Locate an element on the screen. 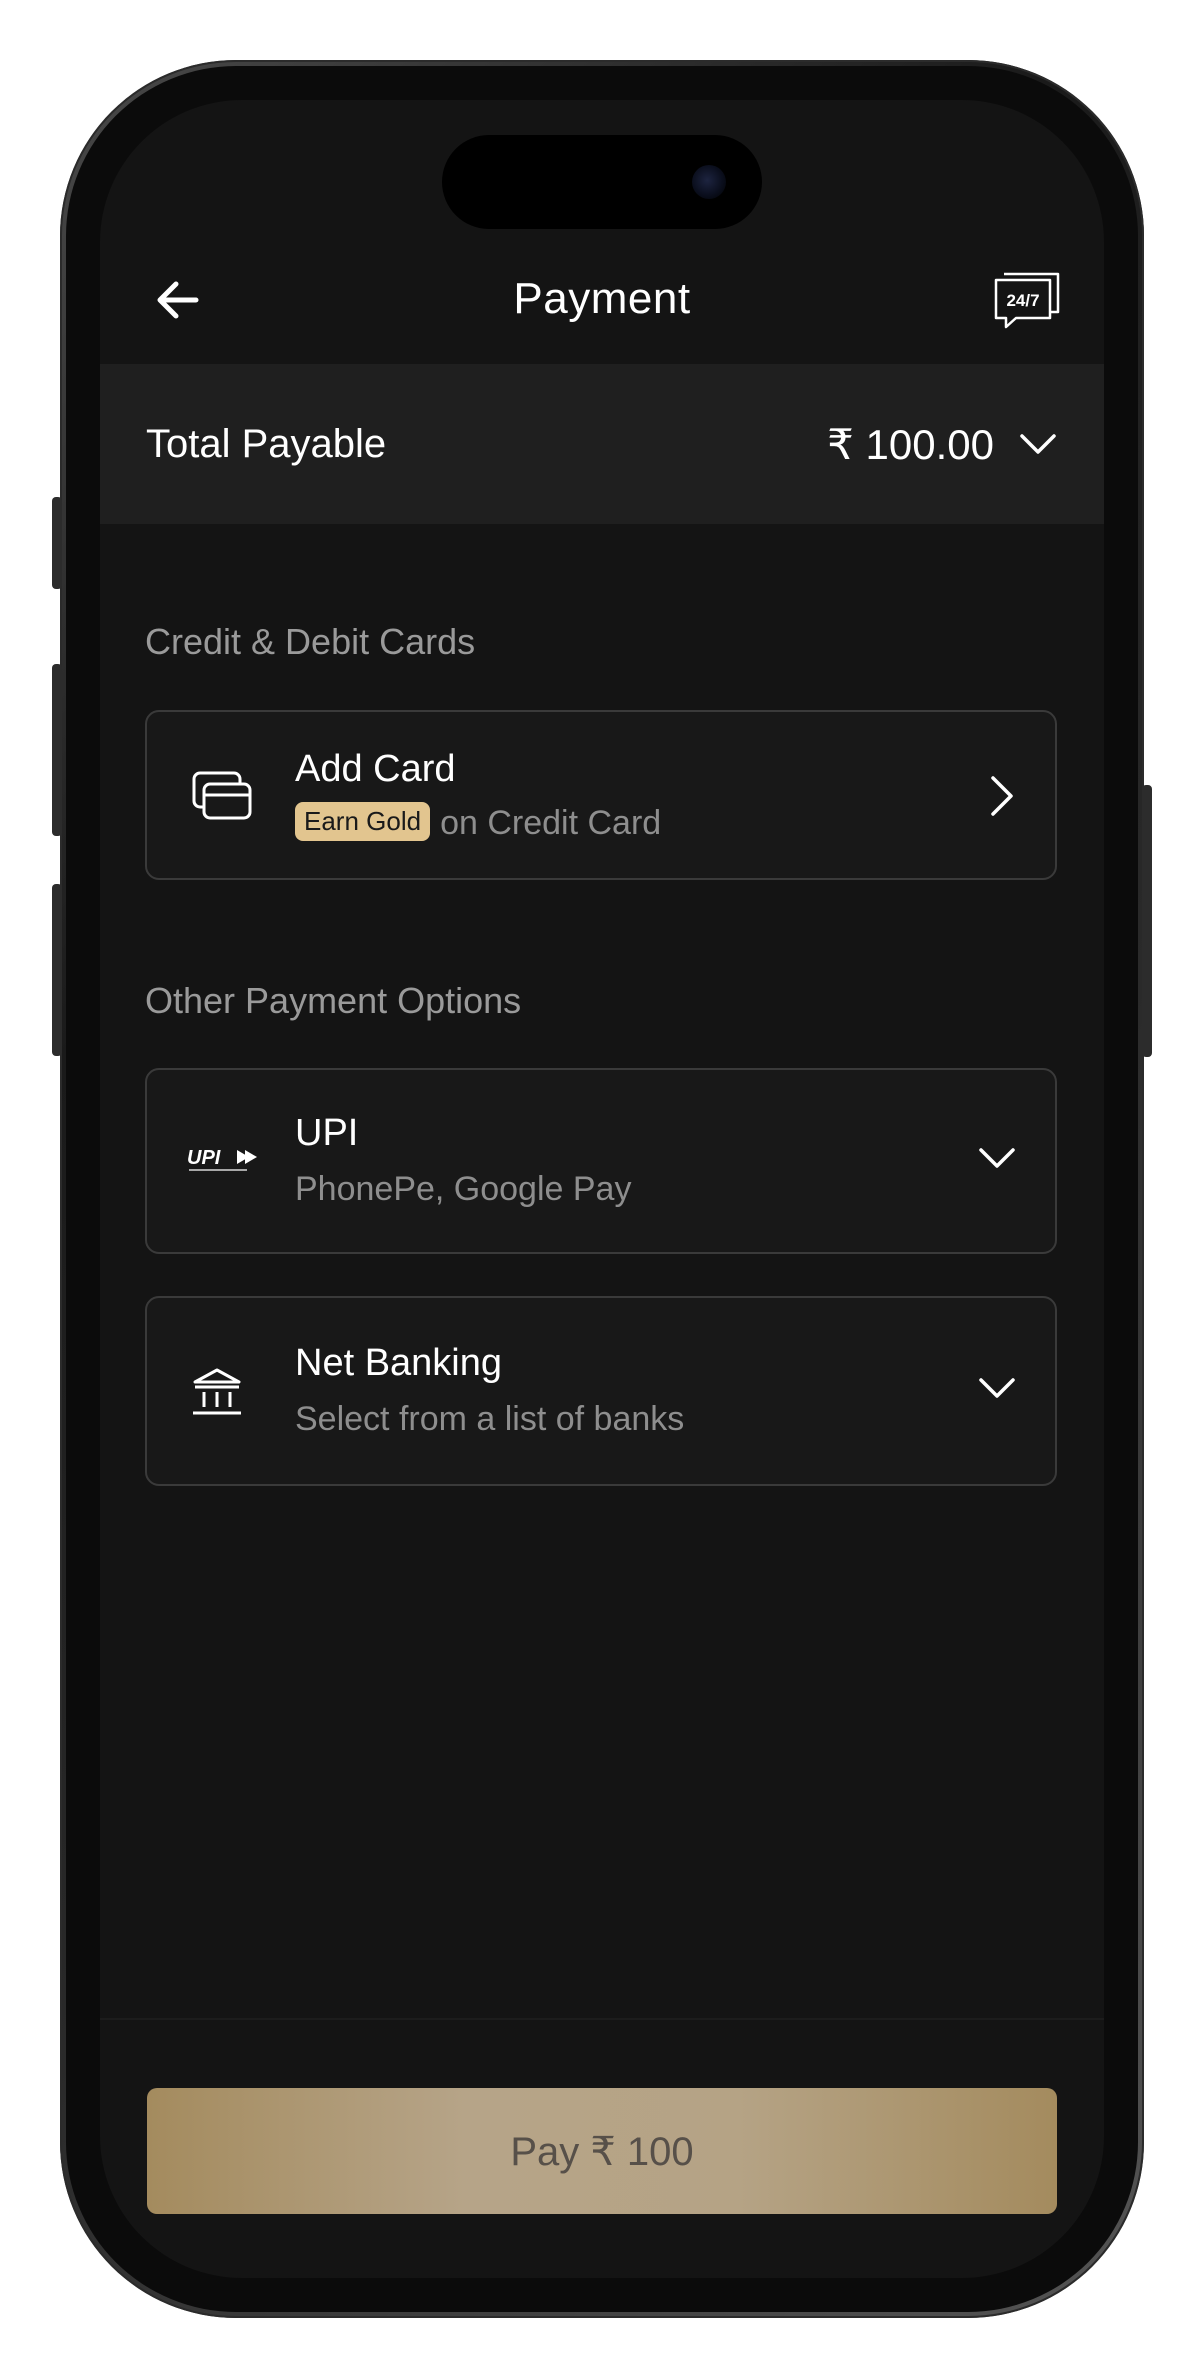 This screenshot has height=2372, width=1204. phone-volume-up-button is located at coordinates (57, 750).